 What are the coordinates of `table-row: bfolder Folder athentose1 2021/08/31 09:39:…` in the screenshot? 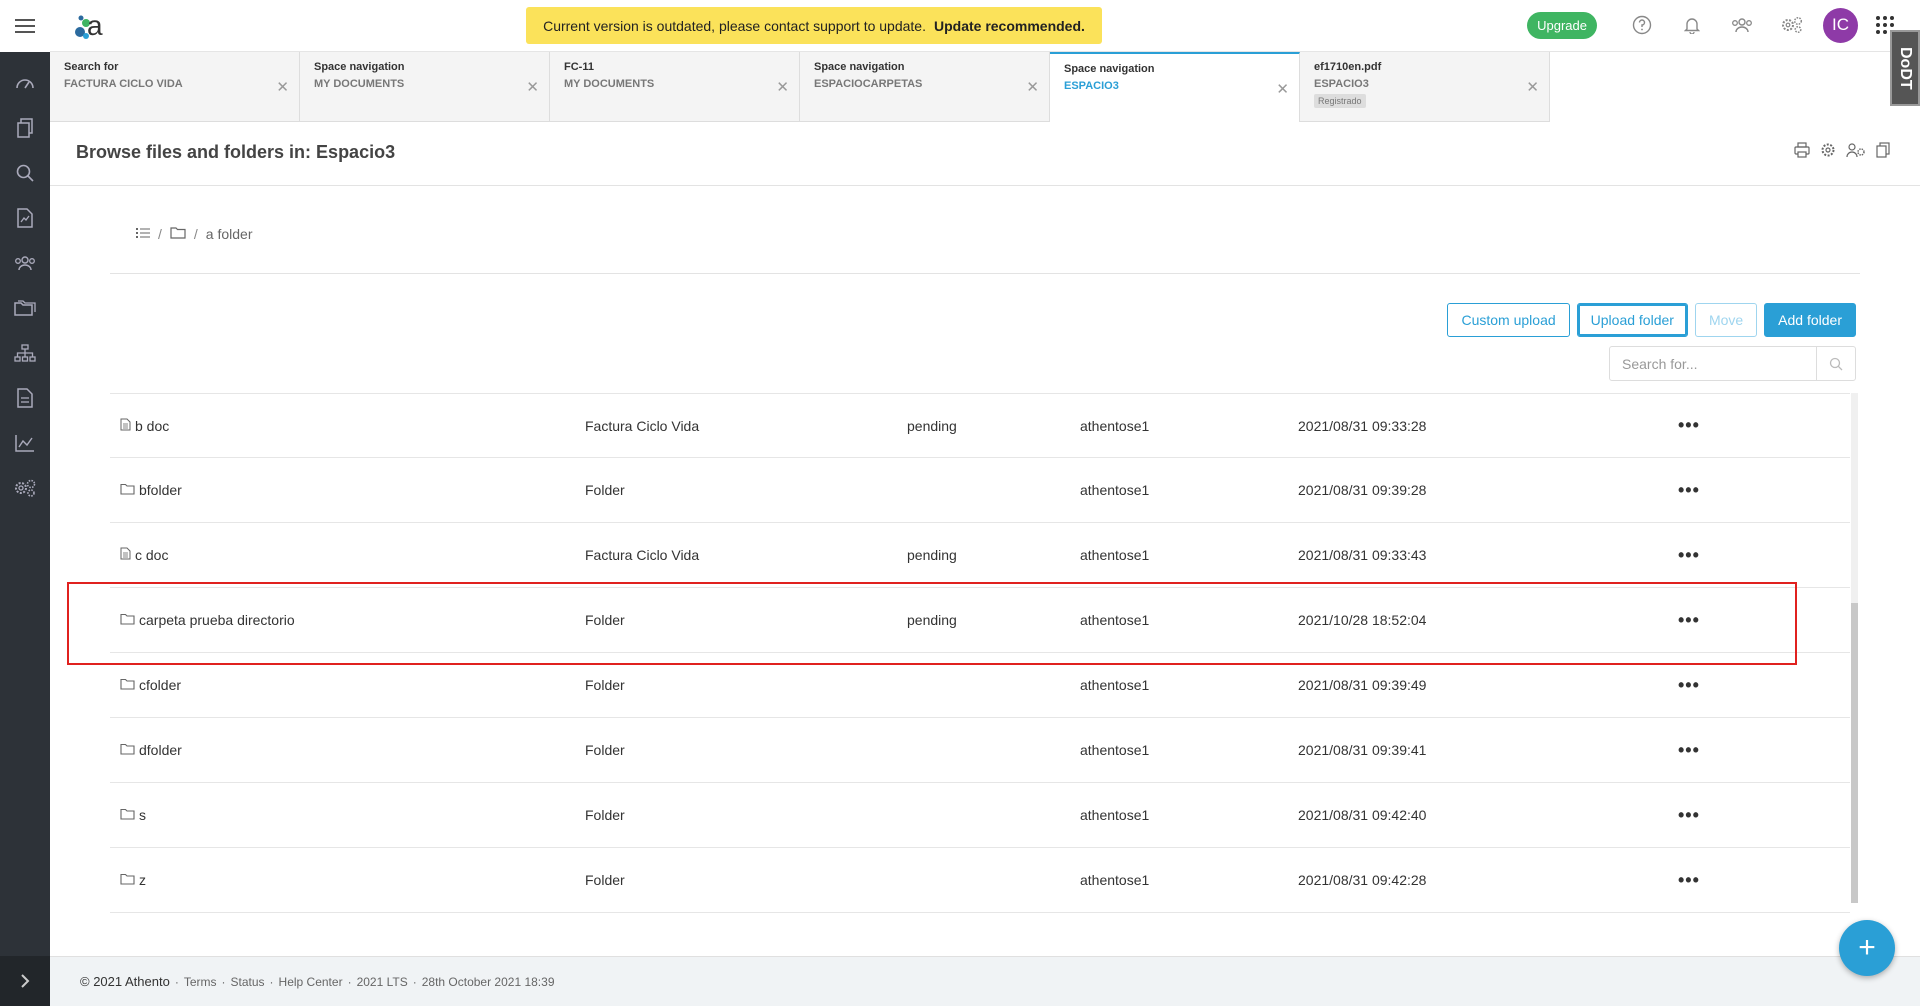 It's located at (980, 490).